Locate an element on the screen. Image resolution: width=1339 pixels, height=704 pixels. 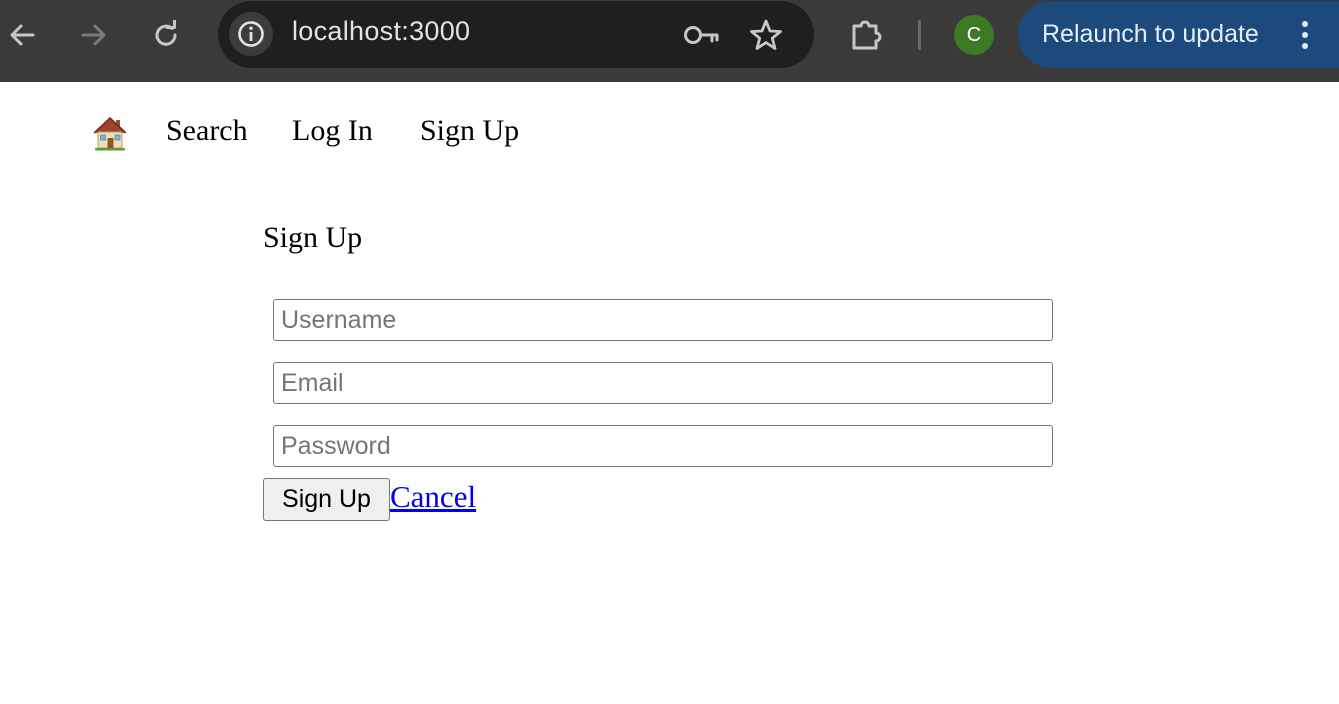
email-field is located at coordinates (663, 383).